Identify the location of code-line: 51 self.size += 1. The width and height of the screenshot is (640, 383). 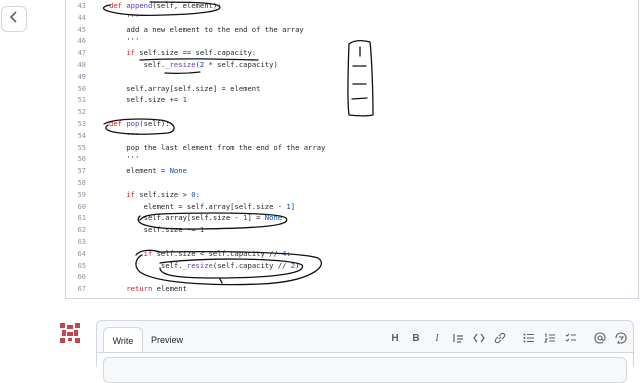
(352, 100).